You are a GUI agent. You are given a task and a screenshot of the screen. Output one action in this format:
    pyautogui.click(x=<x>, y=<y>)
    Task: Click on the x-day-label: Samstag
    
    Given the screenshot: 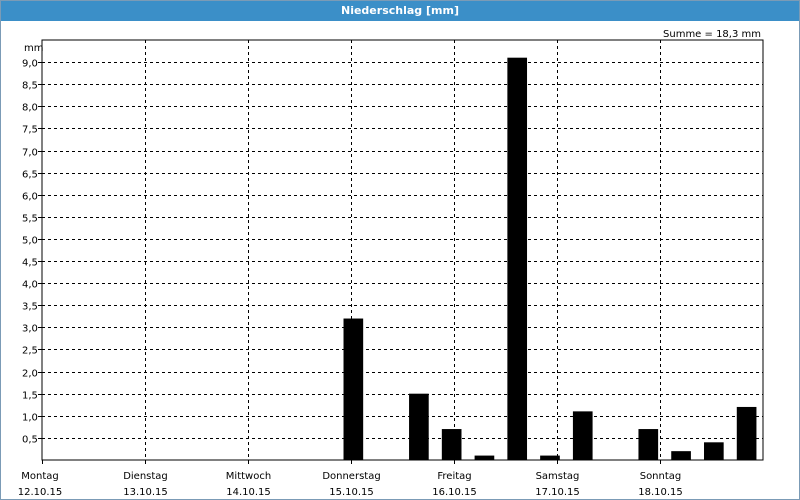 What is the action you would take?
    pyautogui.click(x=558, y=476)
    